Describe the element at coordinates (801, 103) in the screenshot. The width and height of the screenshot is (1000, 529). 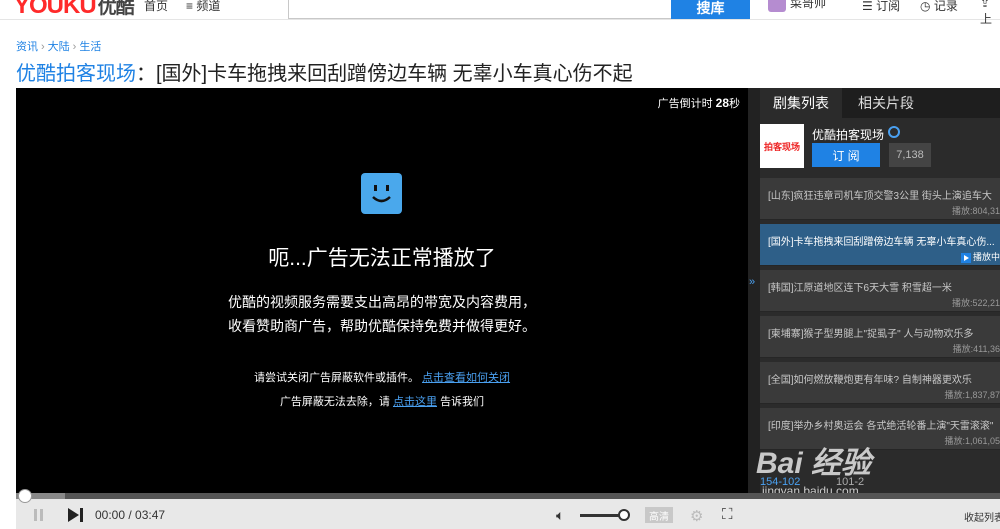
I see `tab-episodes: 剧集列表` at that location.